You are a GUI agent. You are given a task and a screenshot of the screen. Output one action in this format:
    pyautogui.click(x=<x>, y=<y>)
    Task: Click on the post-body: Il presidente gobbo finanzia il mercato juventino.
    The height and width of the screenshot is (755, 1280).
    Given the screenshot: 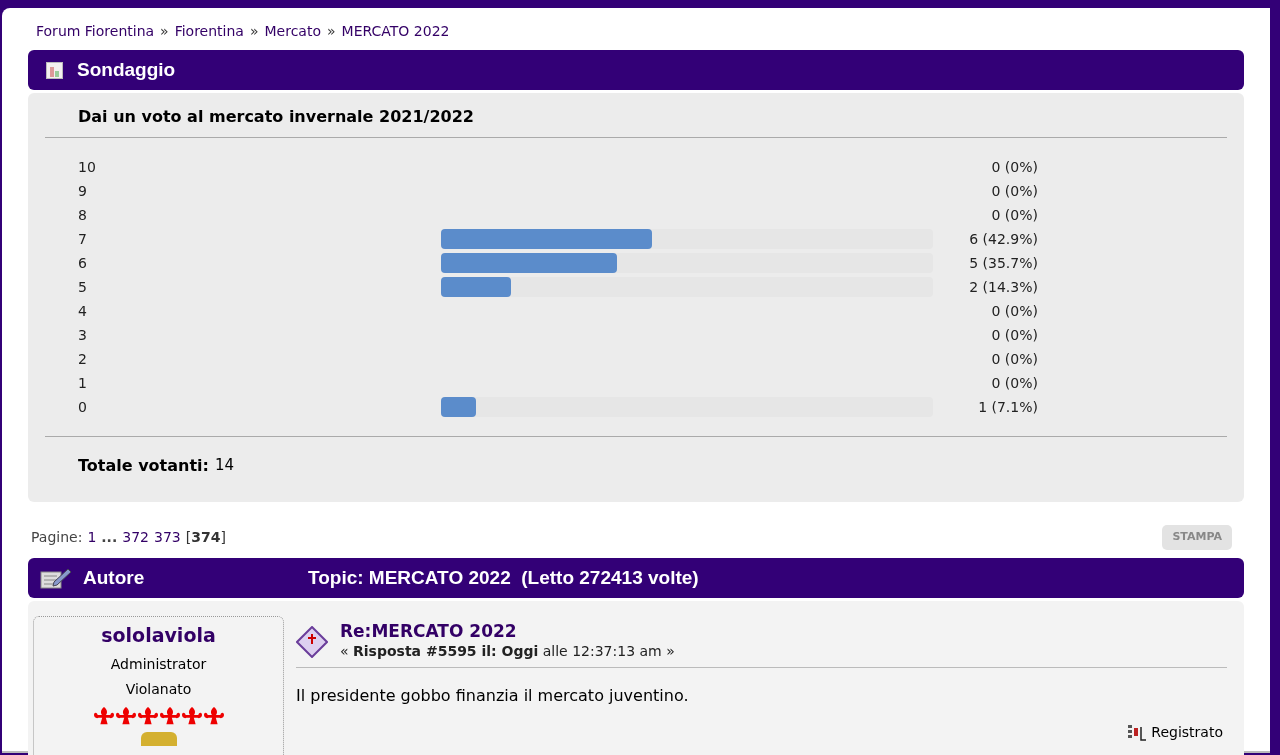 What is the action you would take?
    pyautogui.click(x=493, y=696)
    